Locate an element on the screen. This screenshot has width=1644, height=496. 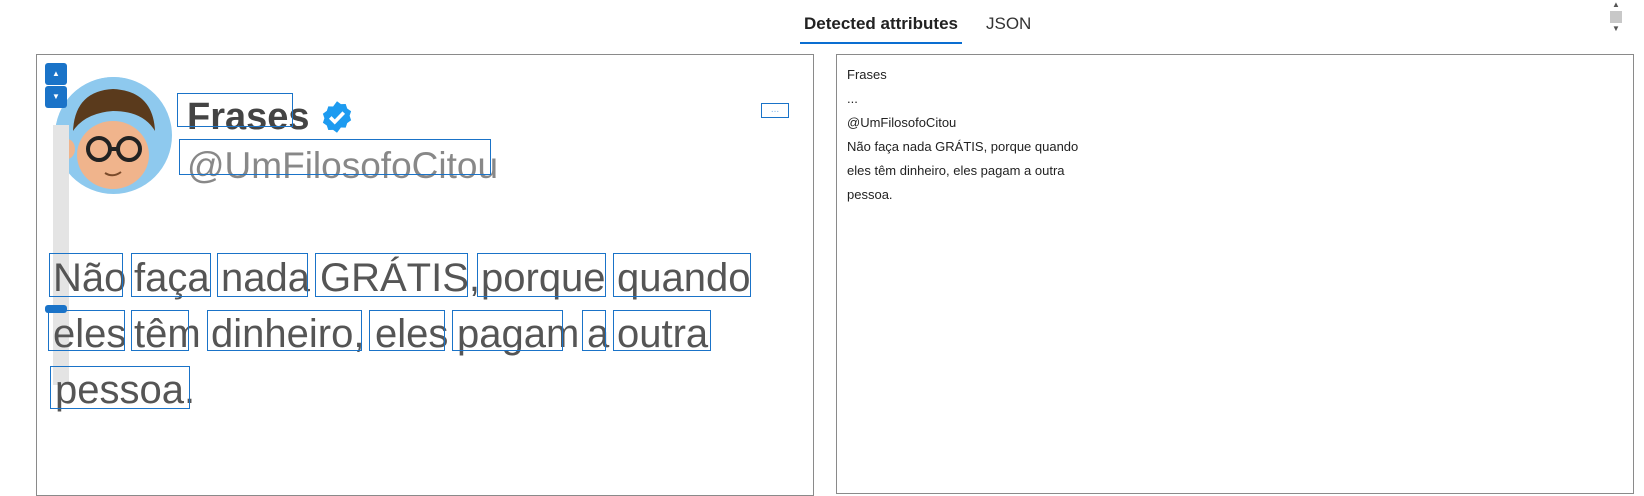
avatar is located at coordinates (113, 135).